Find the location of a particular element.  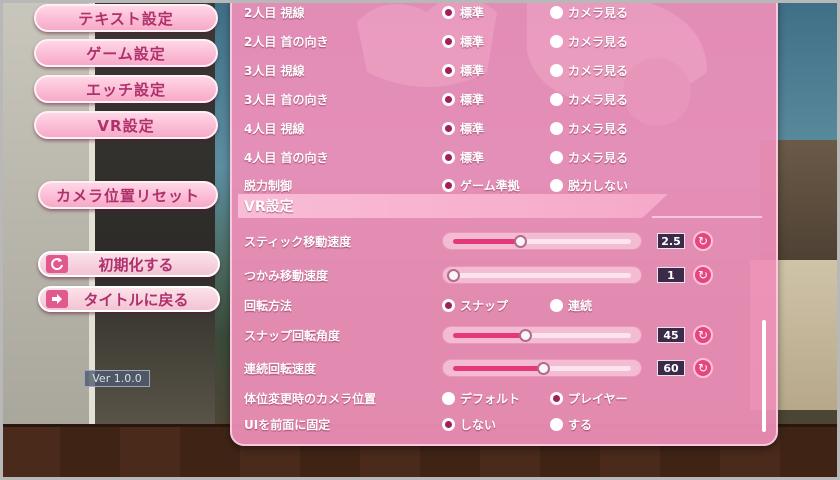

setting-label: 体位変更時のカメラ位置 is located at coordinates (310, 398).